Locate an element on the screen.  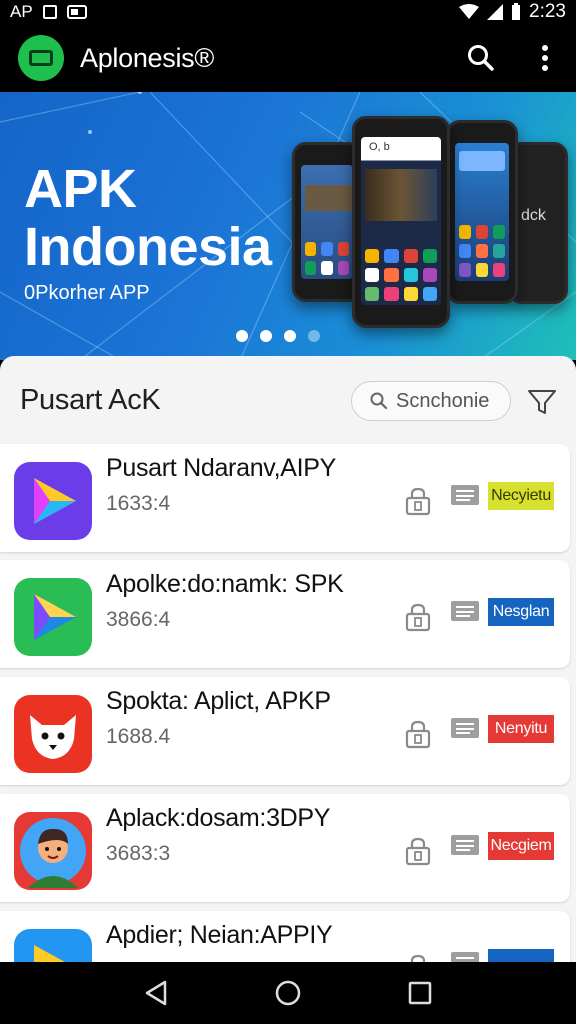
app-list-item: Spokta: Aplict, APKP 1688.4 Nenyitu is located at coordinates (285, 731).